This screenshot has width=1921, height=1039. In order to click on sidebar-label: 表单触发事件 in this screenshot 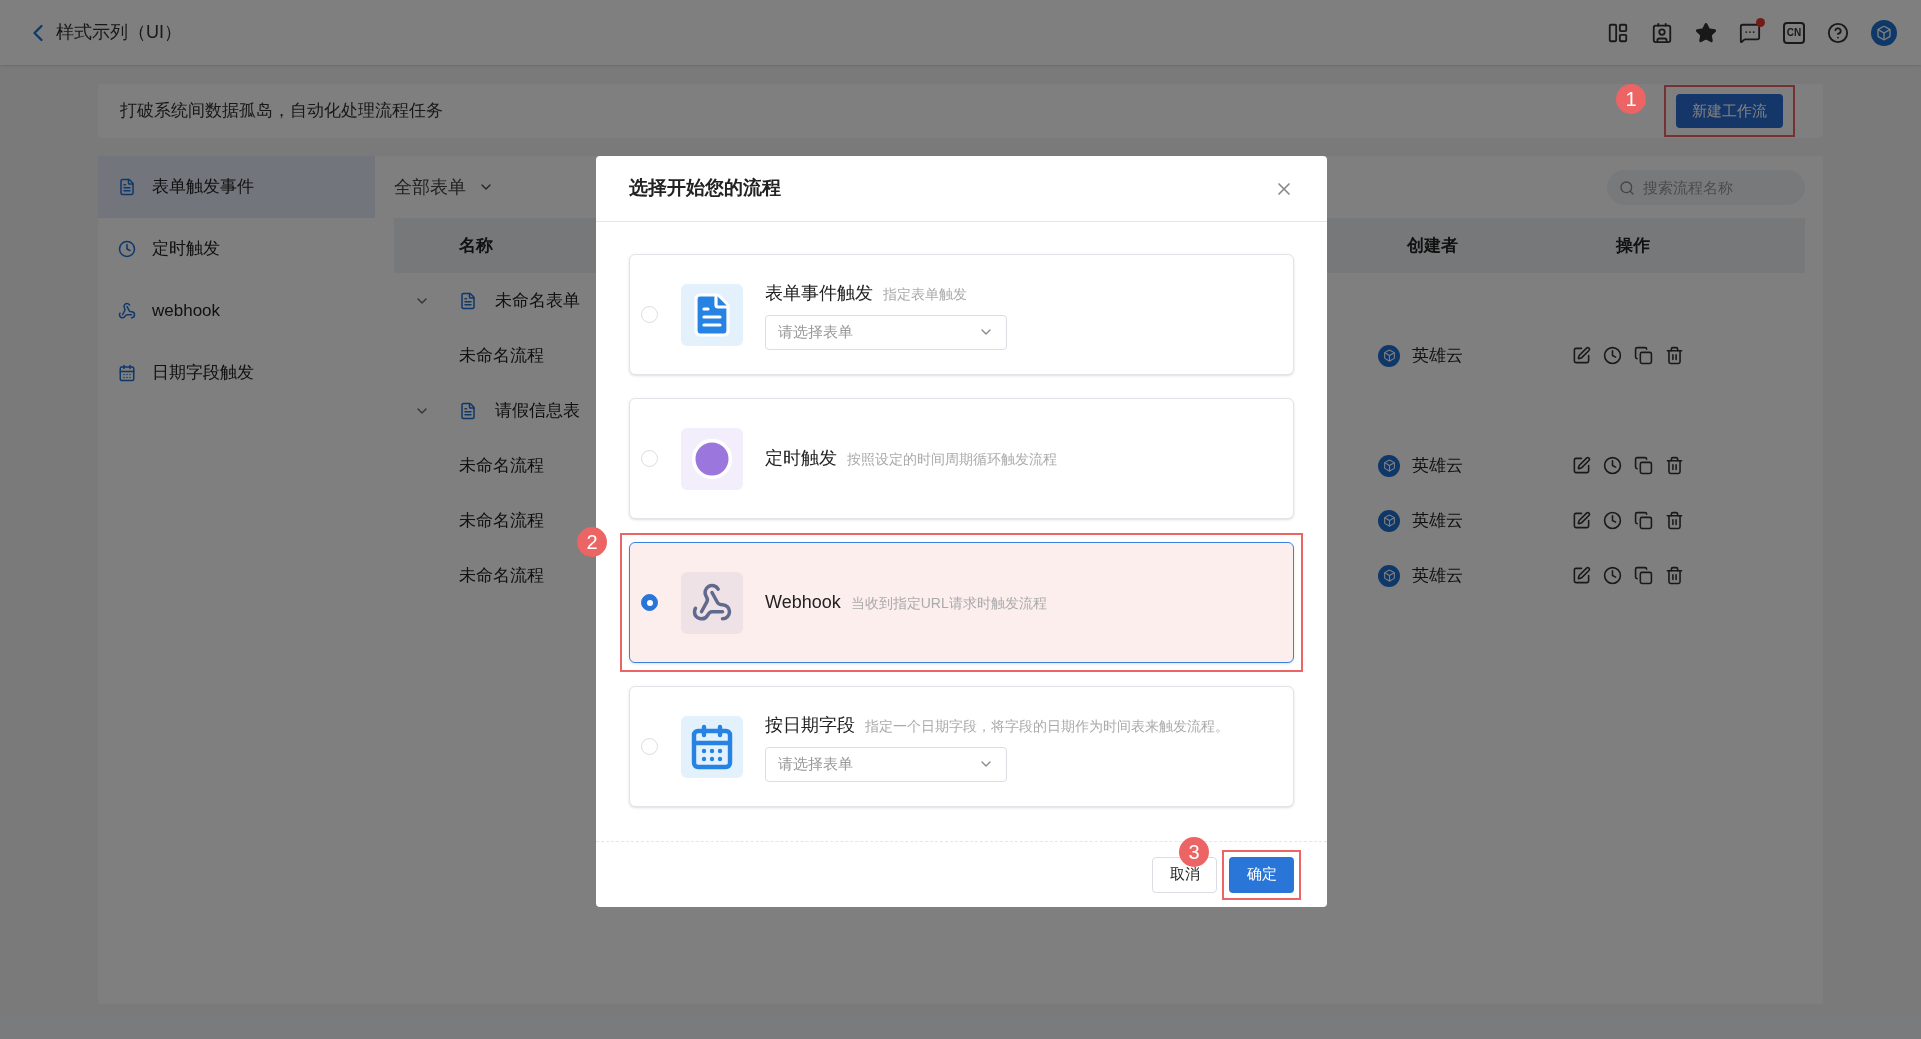, I will do `click(203, 187)`.